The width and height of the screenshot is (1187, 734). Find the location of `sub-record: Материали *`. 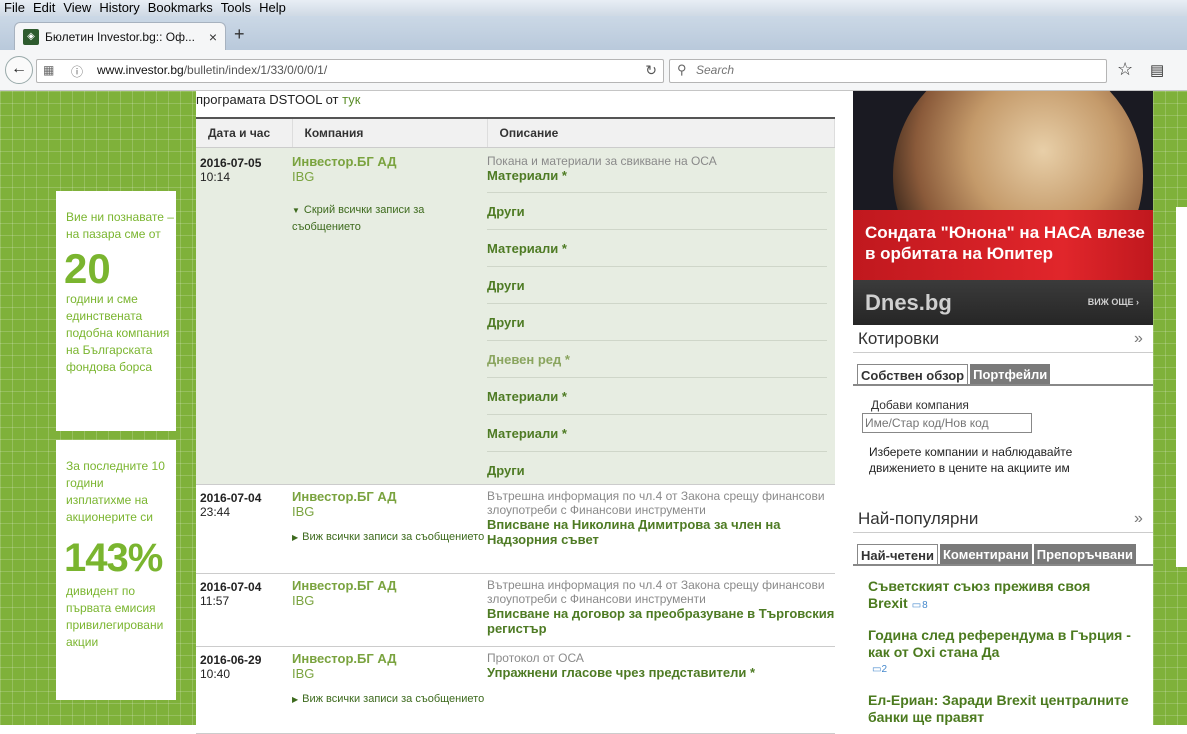

sub-record: Материали * is located at coordinates (657, 432).